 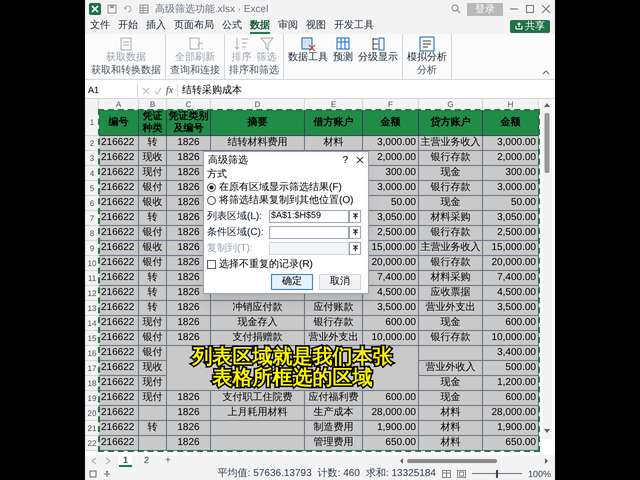 I want to click on normal-view-icon, so click(x=446, y=474).